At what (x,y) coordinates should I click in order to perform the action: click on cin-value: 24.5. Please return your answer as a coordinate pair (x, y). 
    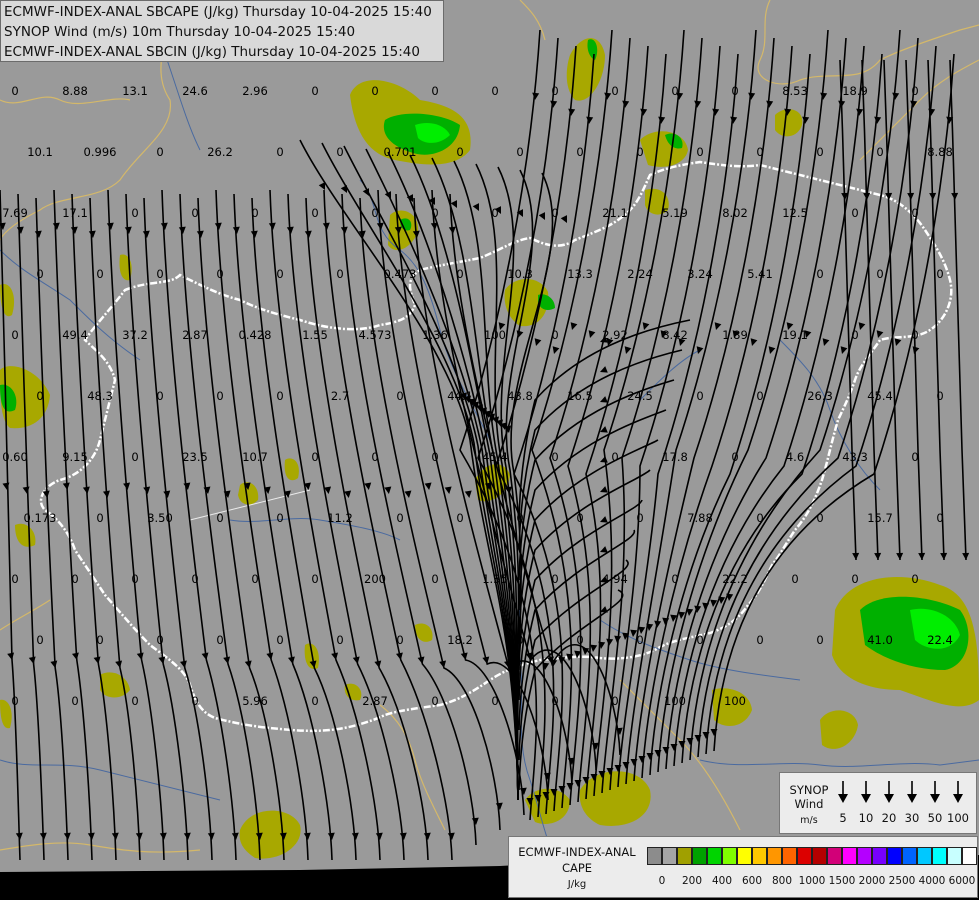
    Looking at the image, I should click on (640, 396).